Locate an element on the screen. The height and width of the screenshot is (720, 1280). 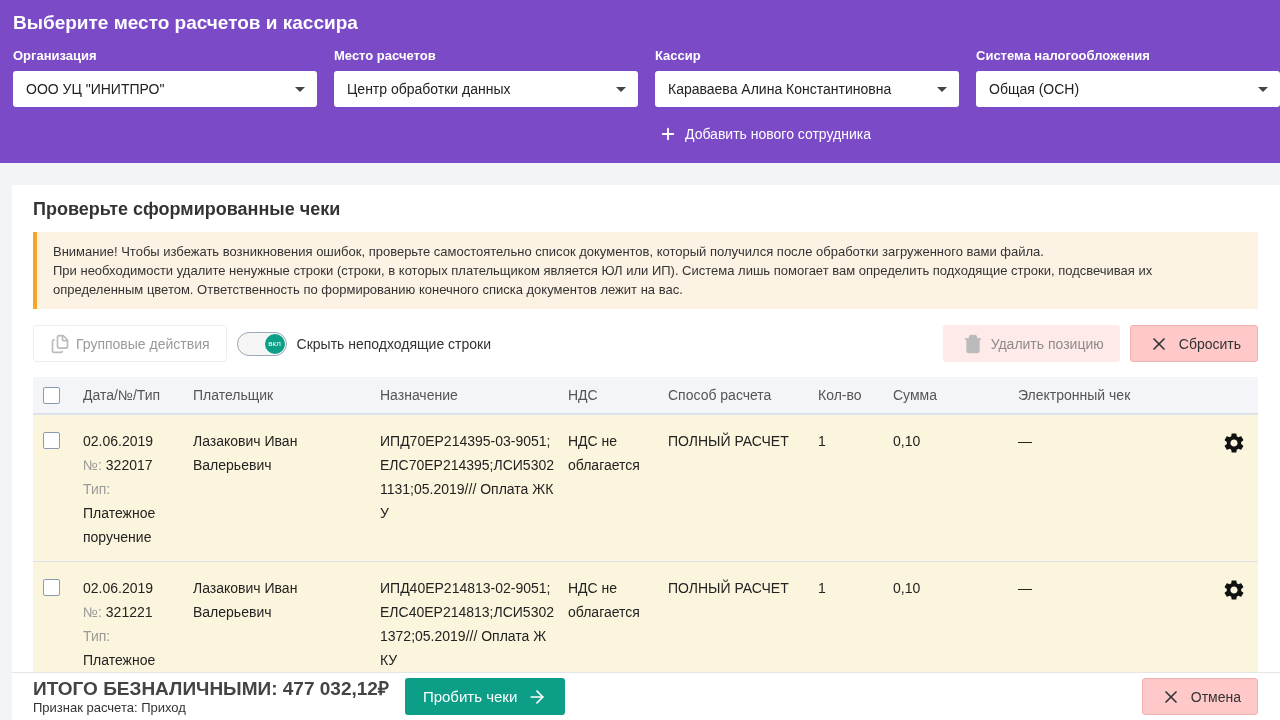
number-text: 322017 is located at coordinates (129, 465).